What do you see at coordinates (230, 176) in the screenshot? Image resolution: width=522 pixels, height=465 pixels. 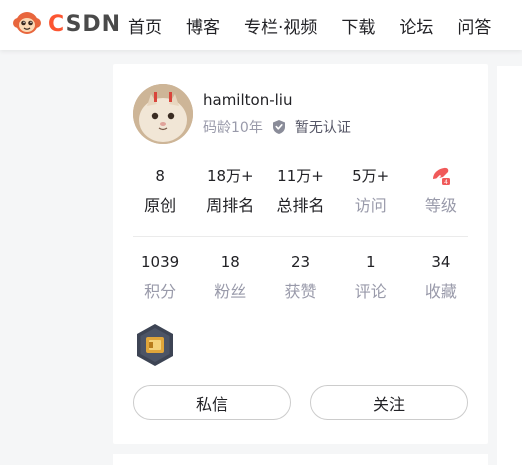 I see `stat-value: 18万+` at bounding box center [230, 176].